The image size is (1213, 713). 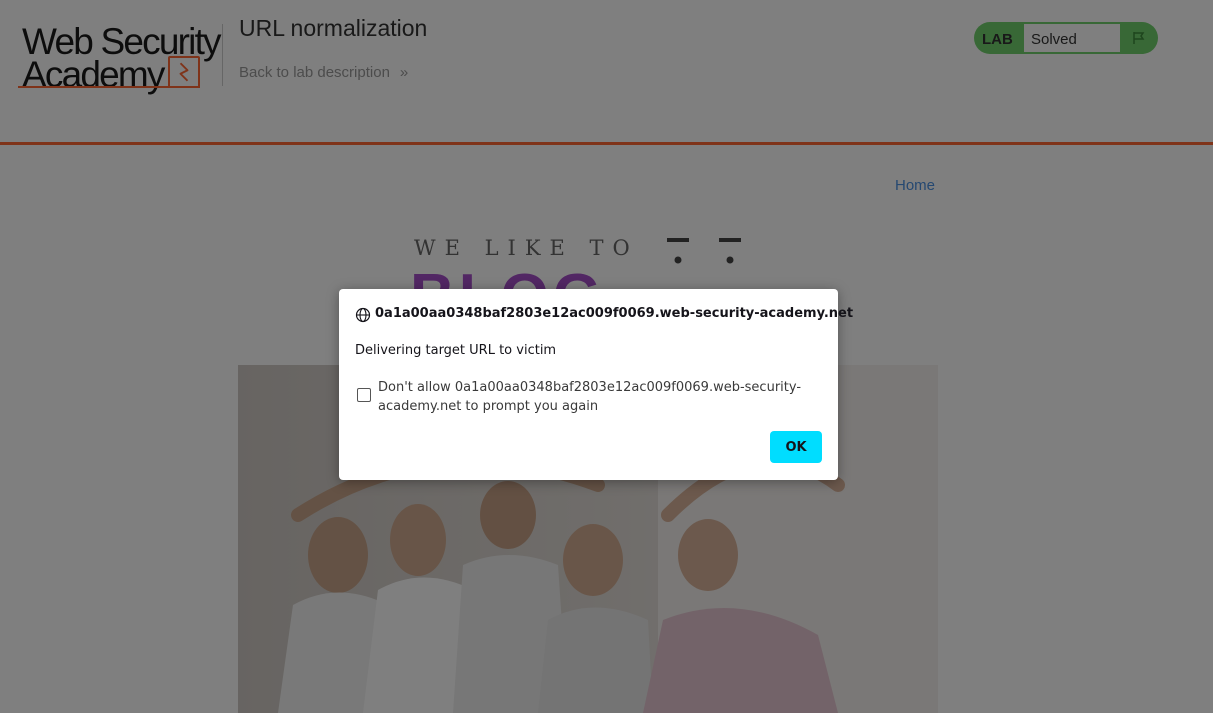 I want to click on dialog-message: Delivering target URL to victim, so click(x=456, y=350).